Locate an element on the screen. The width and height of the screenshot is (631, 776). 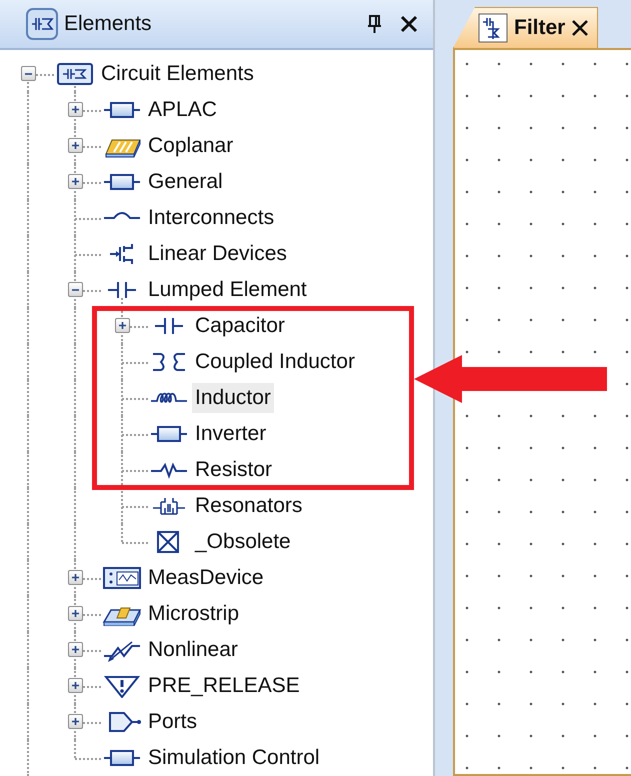
tree-item: Linear Devices is located at coordinates (217, 254).